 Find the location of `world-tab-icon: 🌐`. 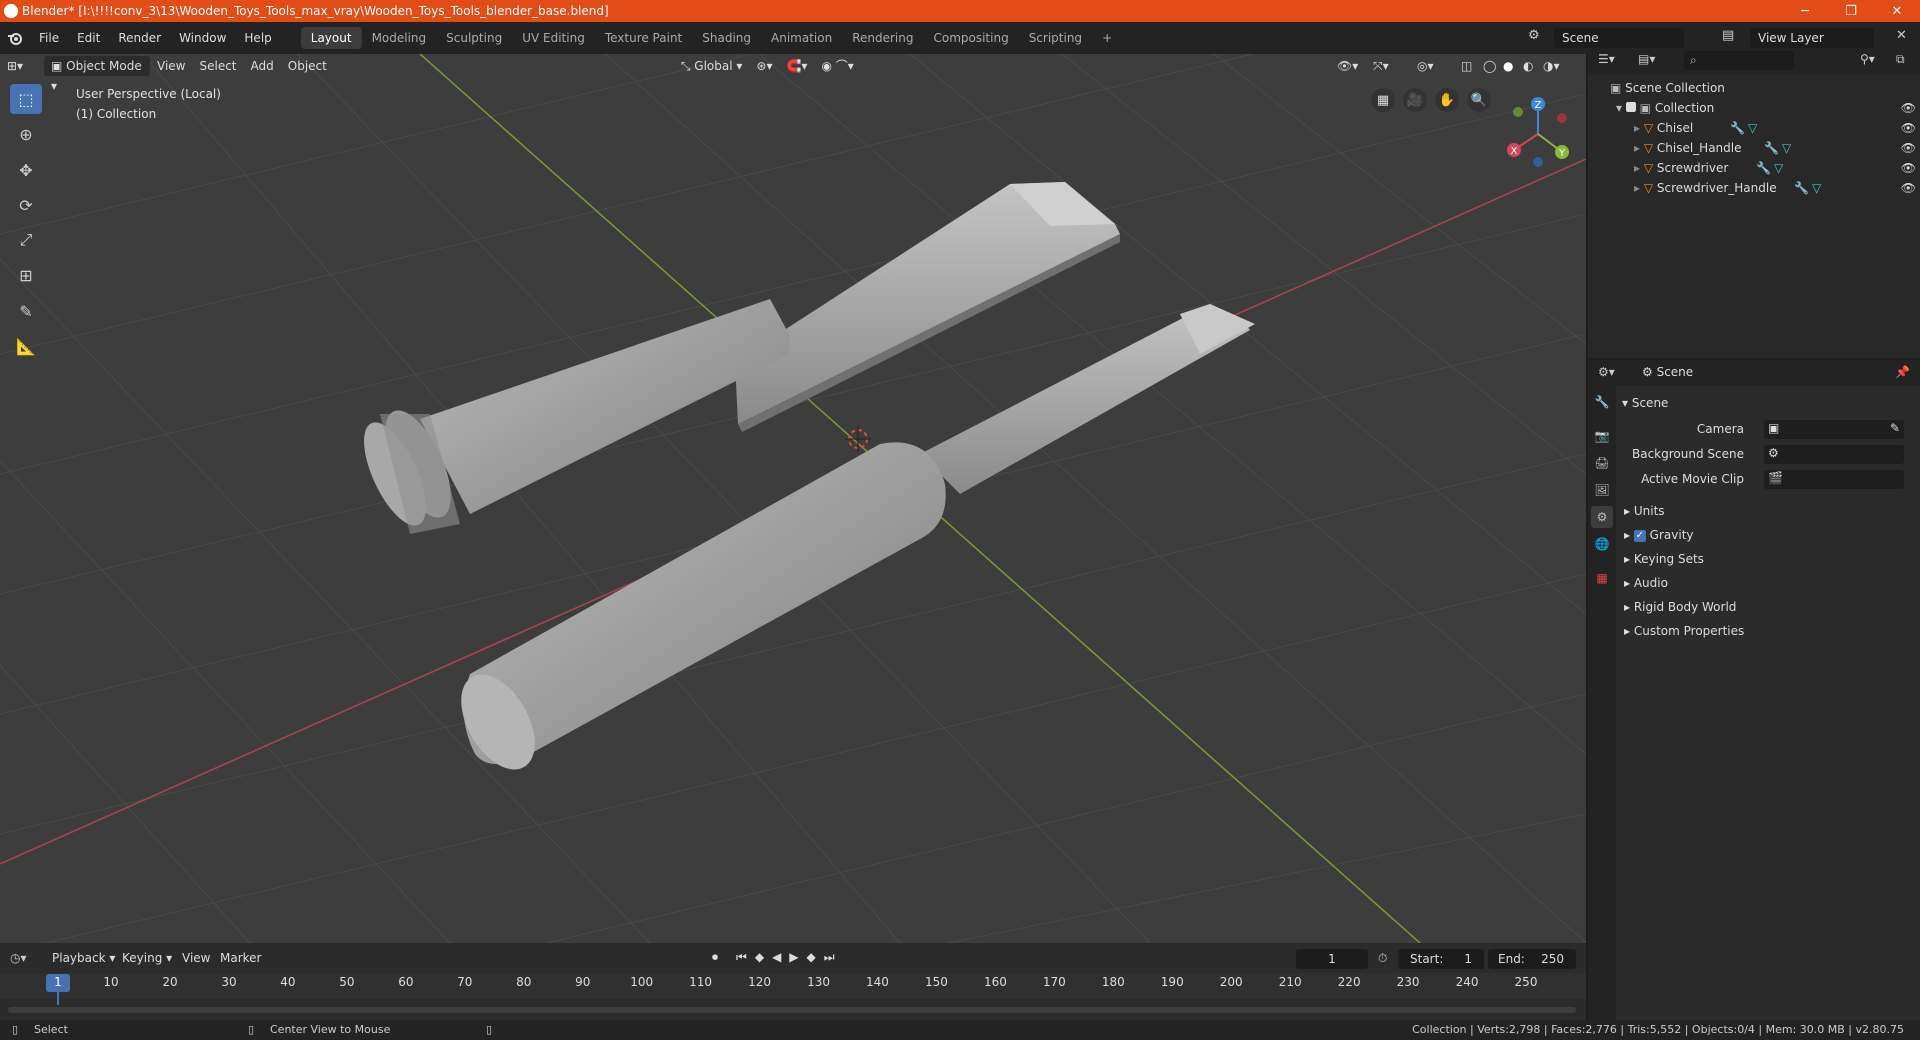

world-tab-icon: 🌐 is located at coordinates (1602, 544).